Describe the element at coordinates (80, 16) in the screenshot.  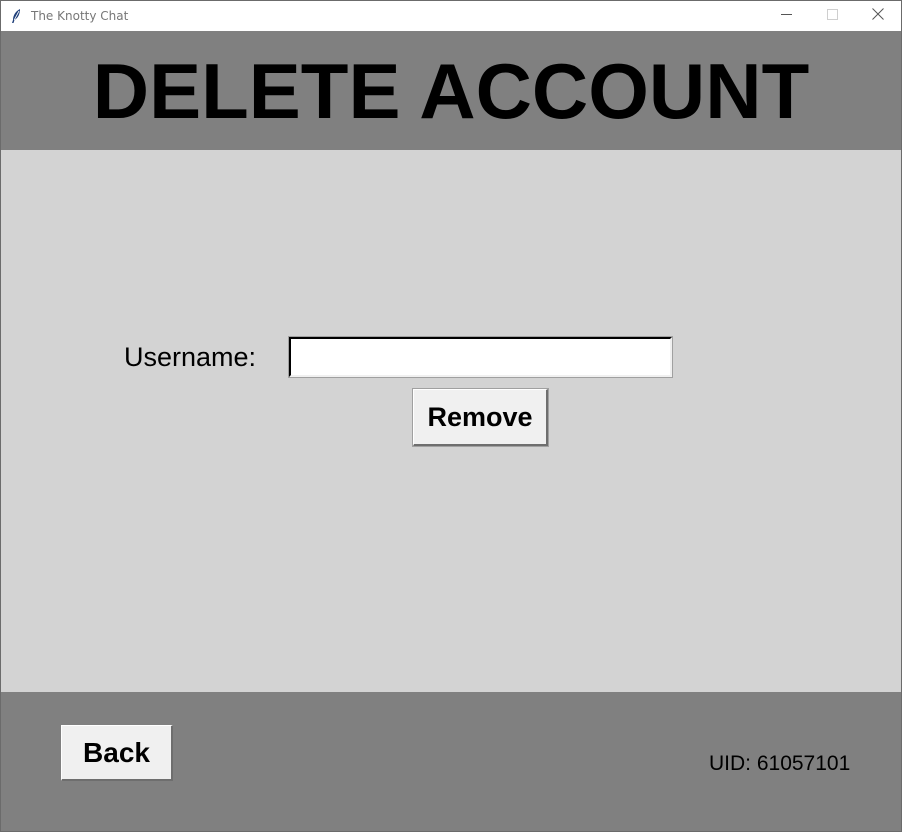
I see `window-title: The Knotty Chat` at that location.